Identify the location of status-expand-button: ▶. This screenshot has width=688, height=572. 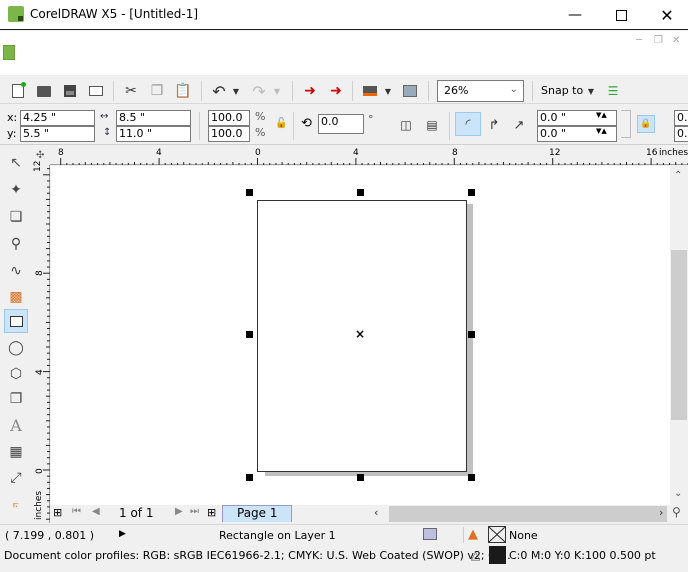
(122, 534).